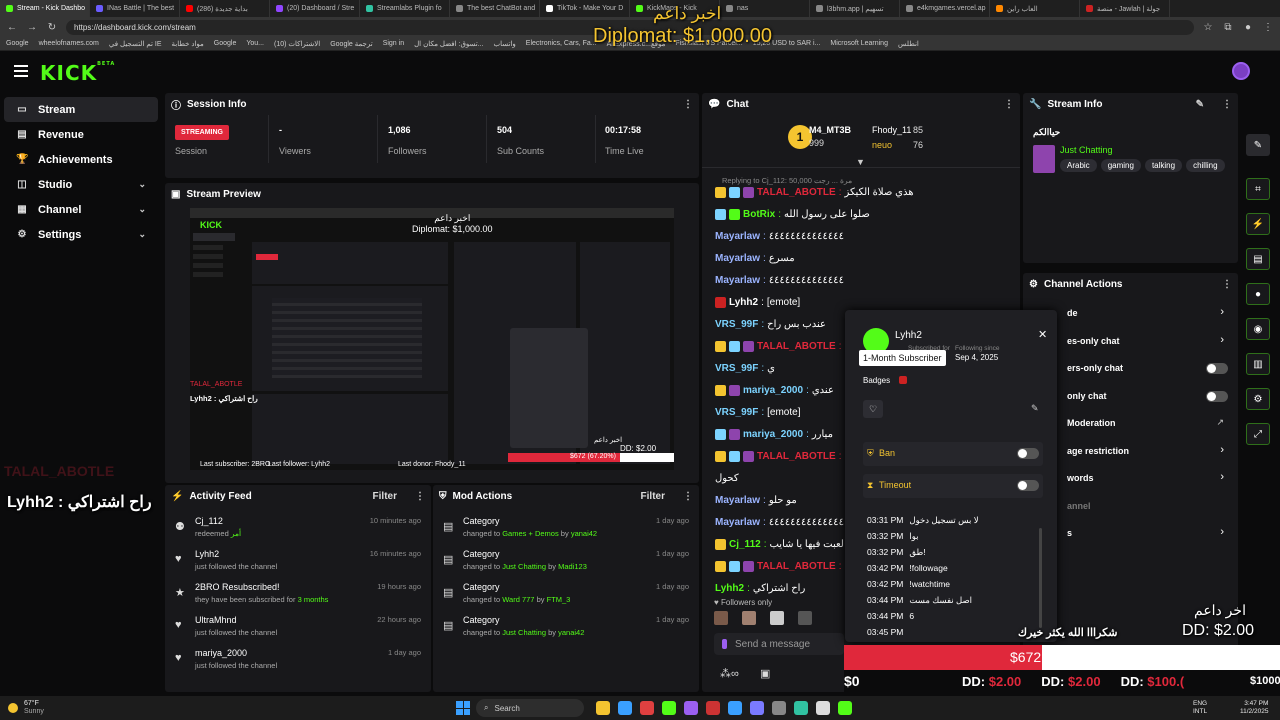 The width and height of the screenshot is (1280, 720). I want to click on start-button-icon, so click(463, 708).